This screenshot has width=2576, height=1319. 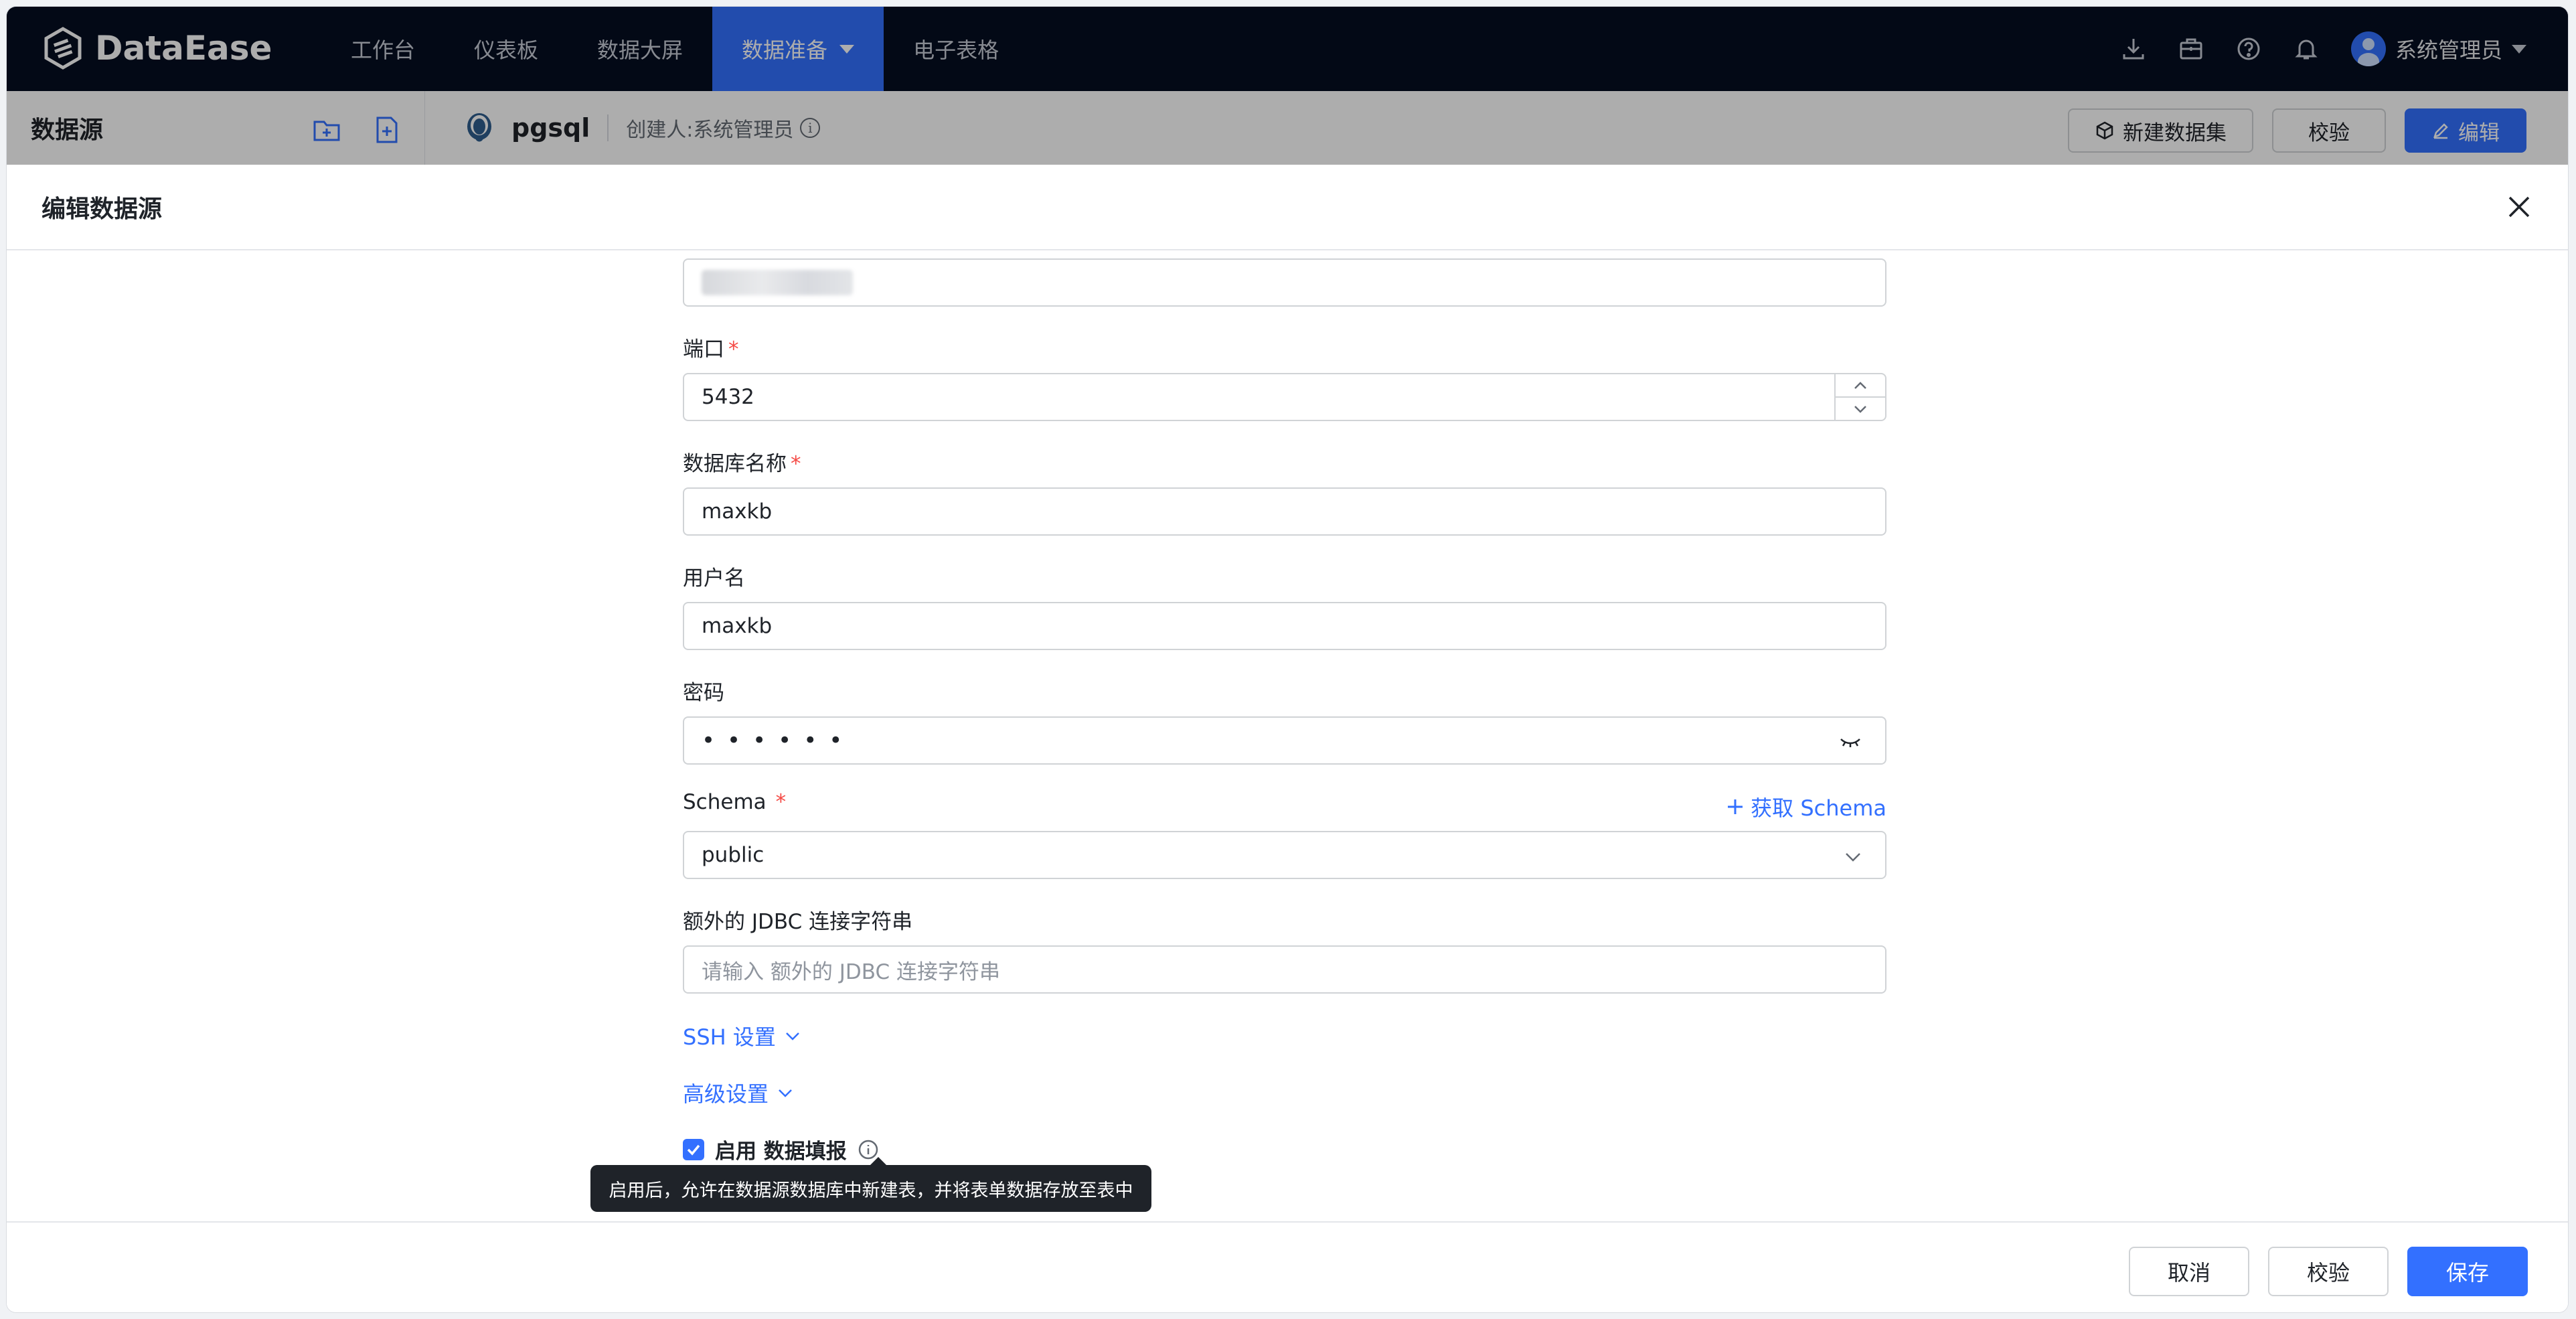 What do you see at coordinates (811, 128) in the screenshot?
I see `info-icon: i` at bounding box center [811, 128].